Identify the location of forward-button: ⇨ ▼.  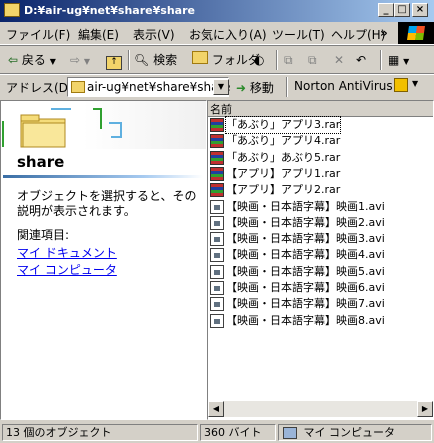
(80, 60).